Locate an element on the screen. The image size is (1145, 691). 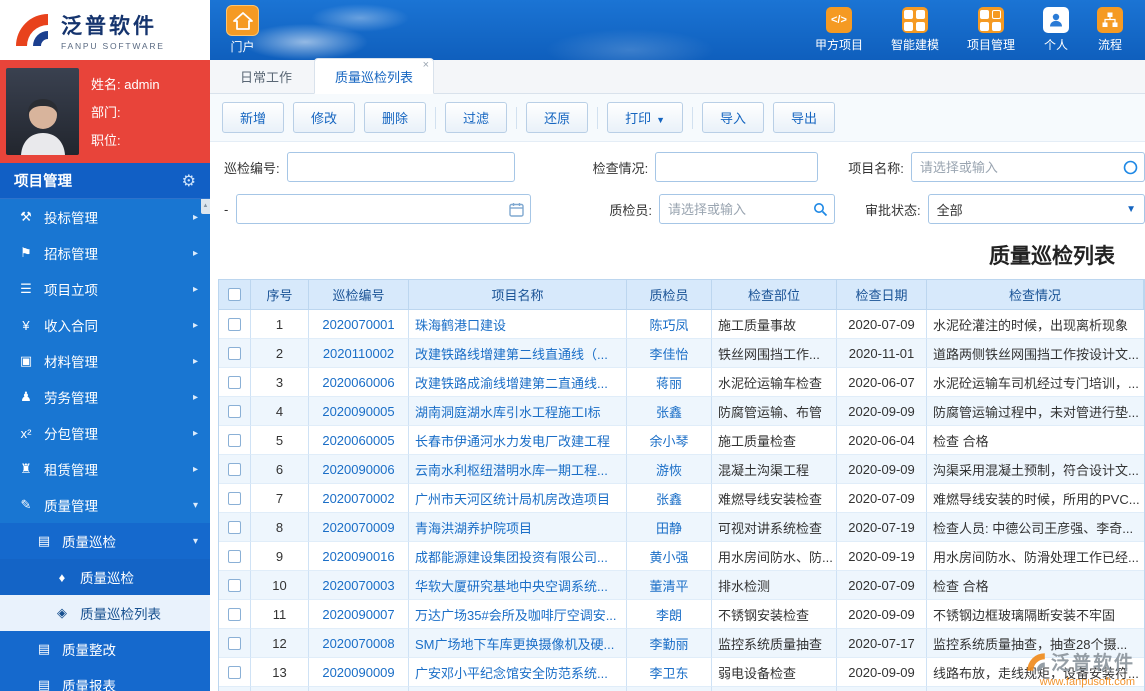
nav-item: 项目管理 is located at coordinates (991, 30).